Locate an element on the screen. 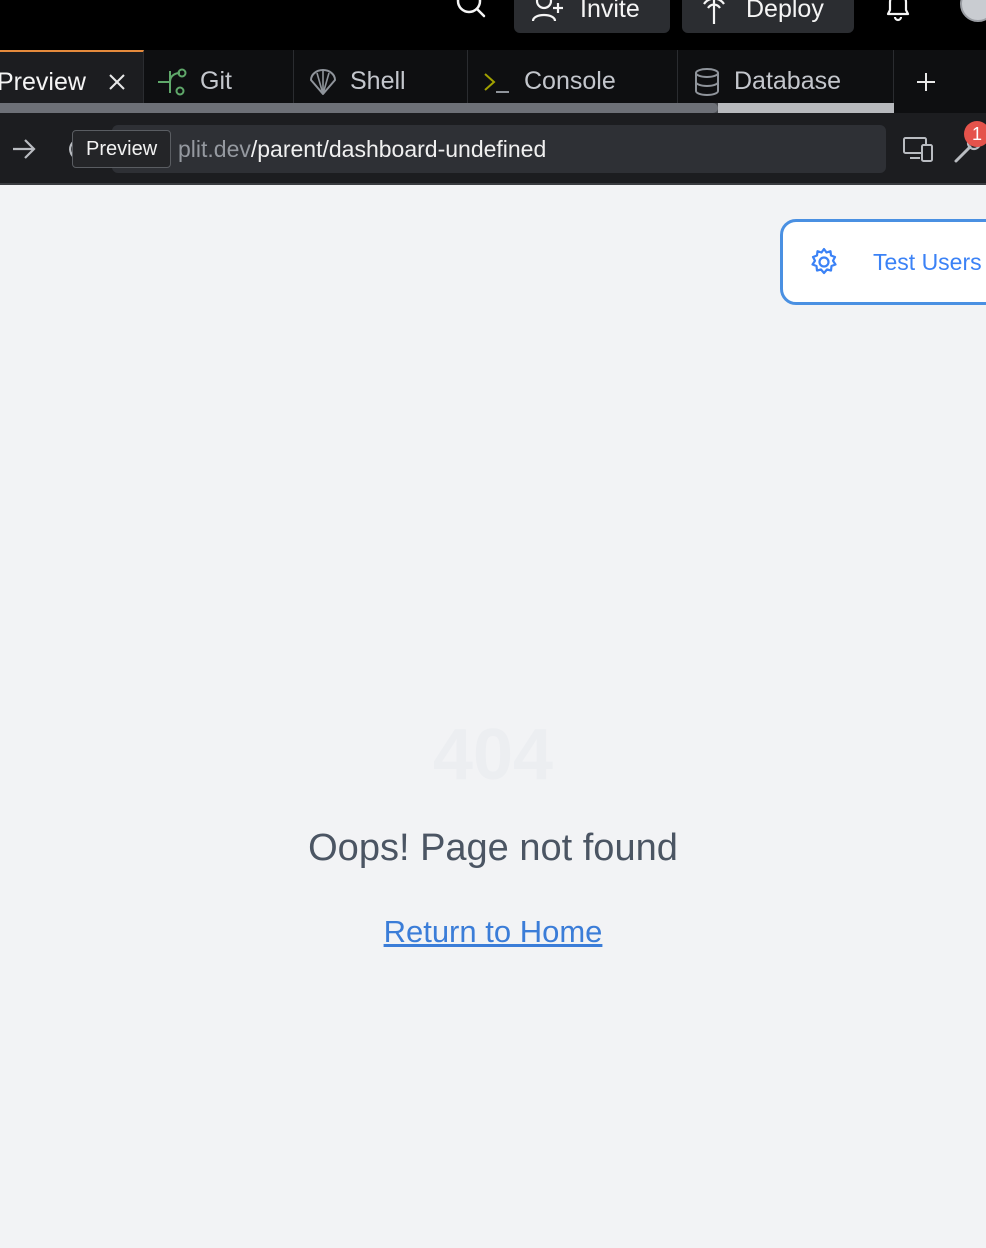 The image size is (986, 1248). deploy-label: Deploy is located at coordinates (785, 11).